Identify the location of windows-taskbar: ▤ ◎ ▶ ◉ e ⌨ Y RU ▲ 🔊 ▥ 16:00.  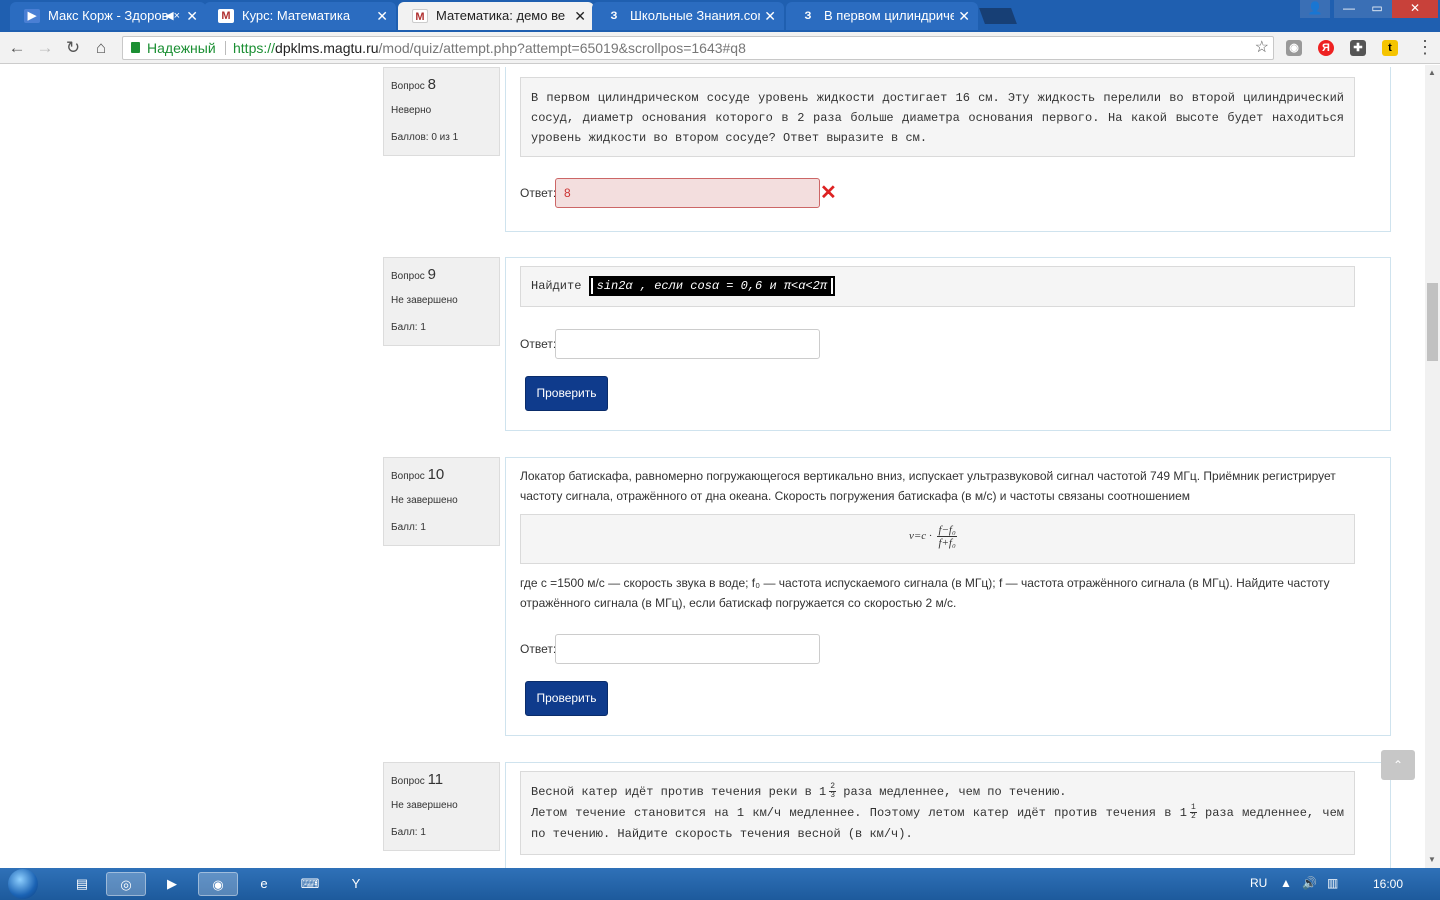
(720, 884).